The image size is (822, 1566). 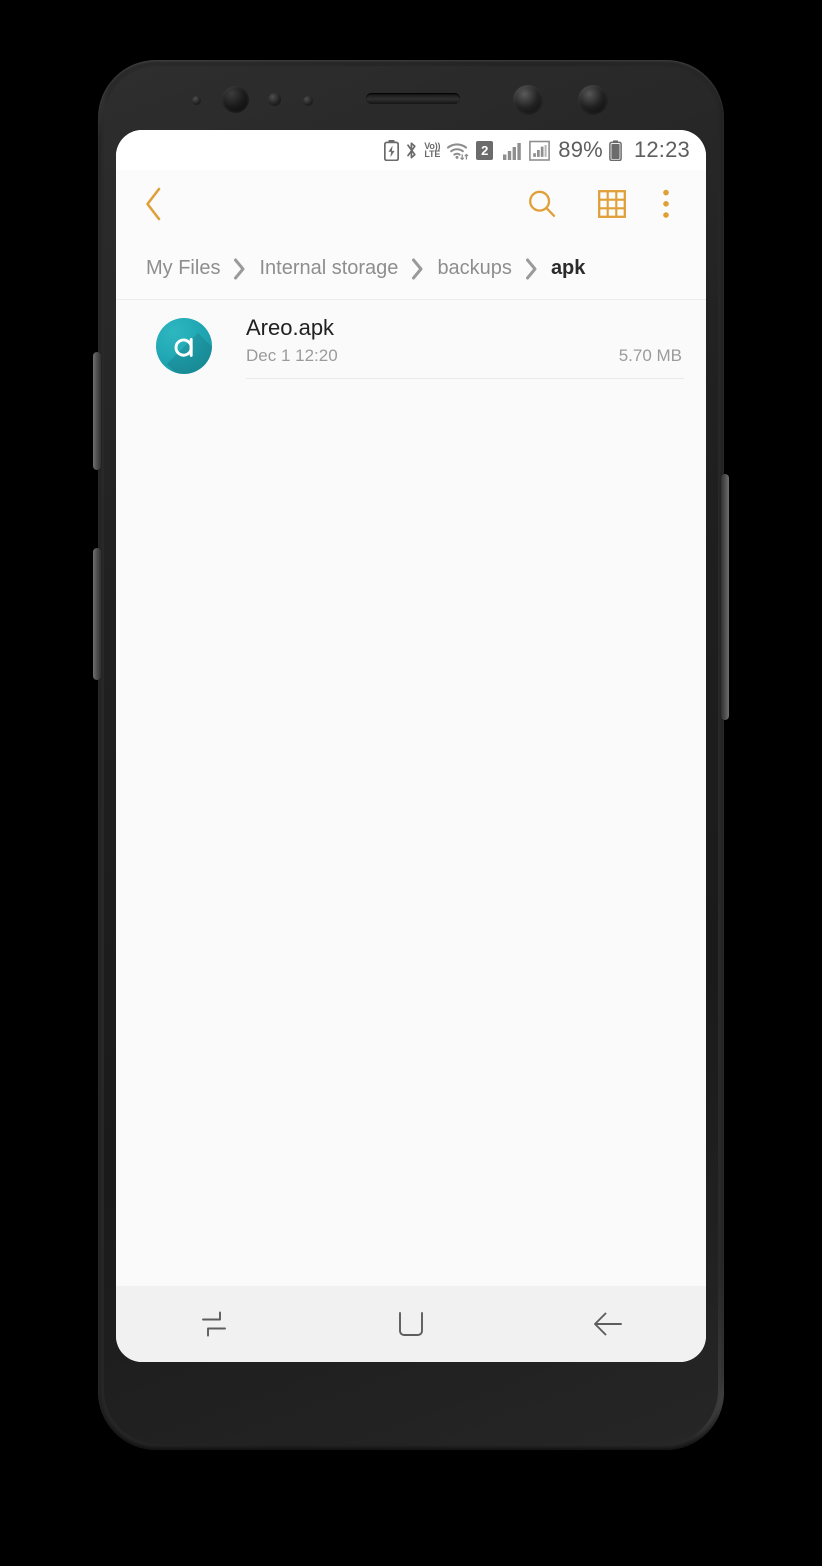 What do you see at coordinates (607, 1324) in the screenshot?
I see `nav-back-button` at bounding box center [607, 1324].